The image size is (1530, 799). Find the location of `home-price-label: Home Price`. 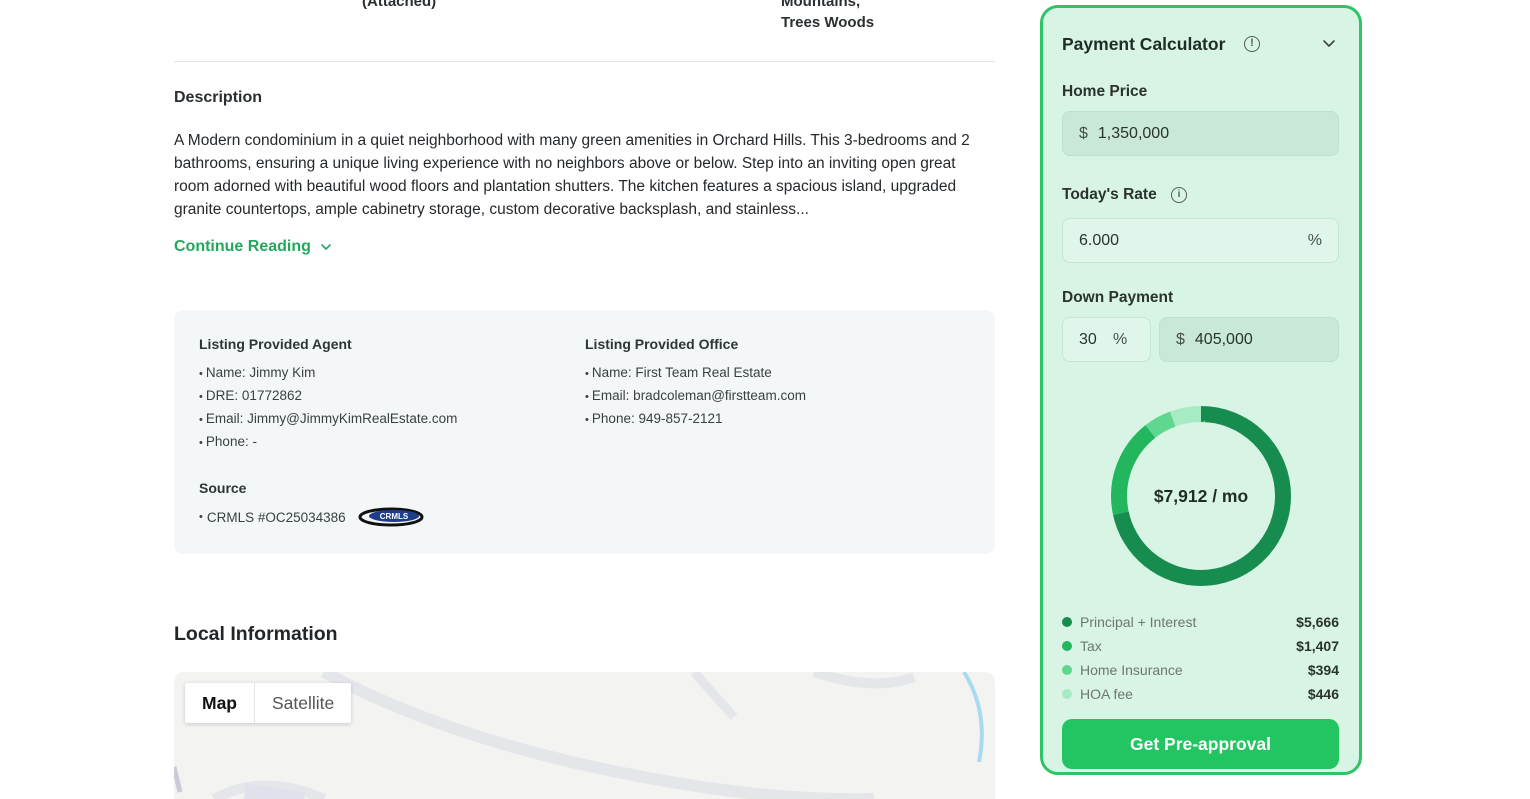

home-price-label: Home Price is located at coordinates (1105, 91).